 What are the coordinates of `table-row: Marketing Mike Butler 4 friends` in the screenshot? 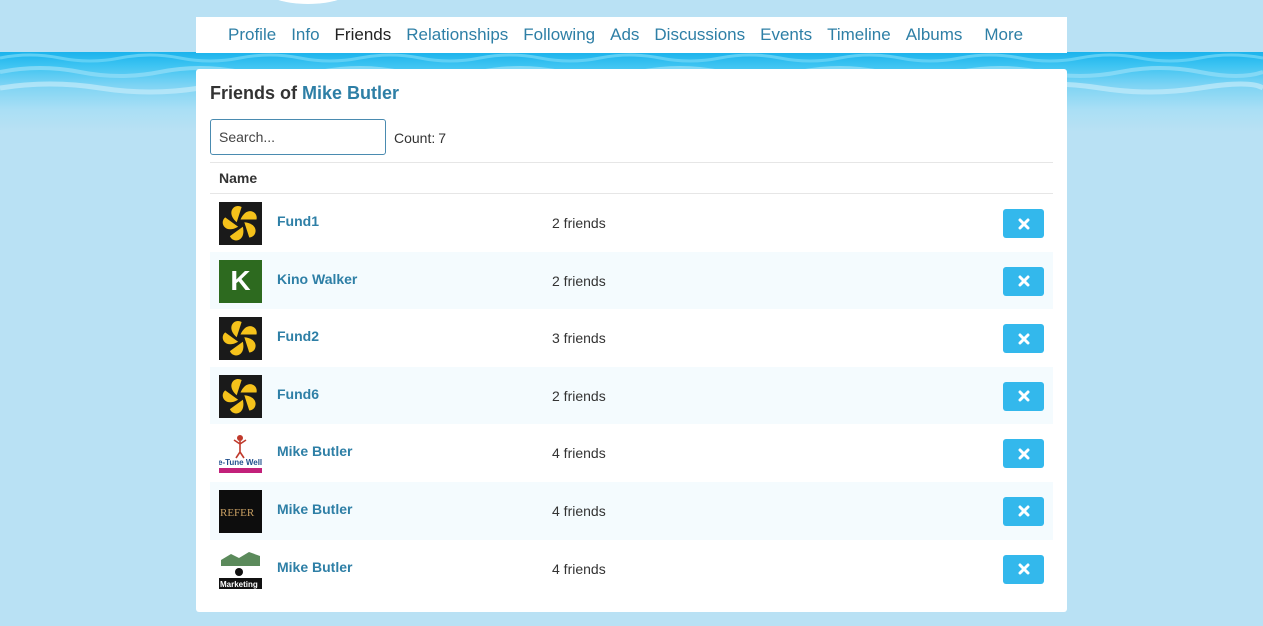 It's located at (631, 569).